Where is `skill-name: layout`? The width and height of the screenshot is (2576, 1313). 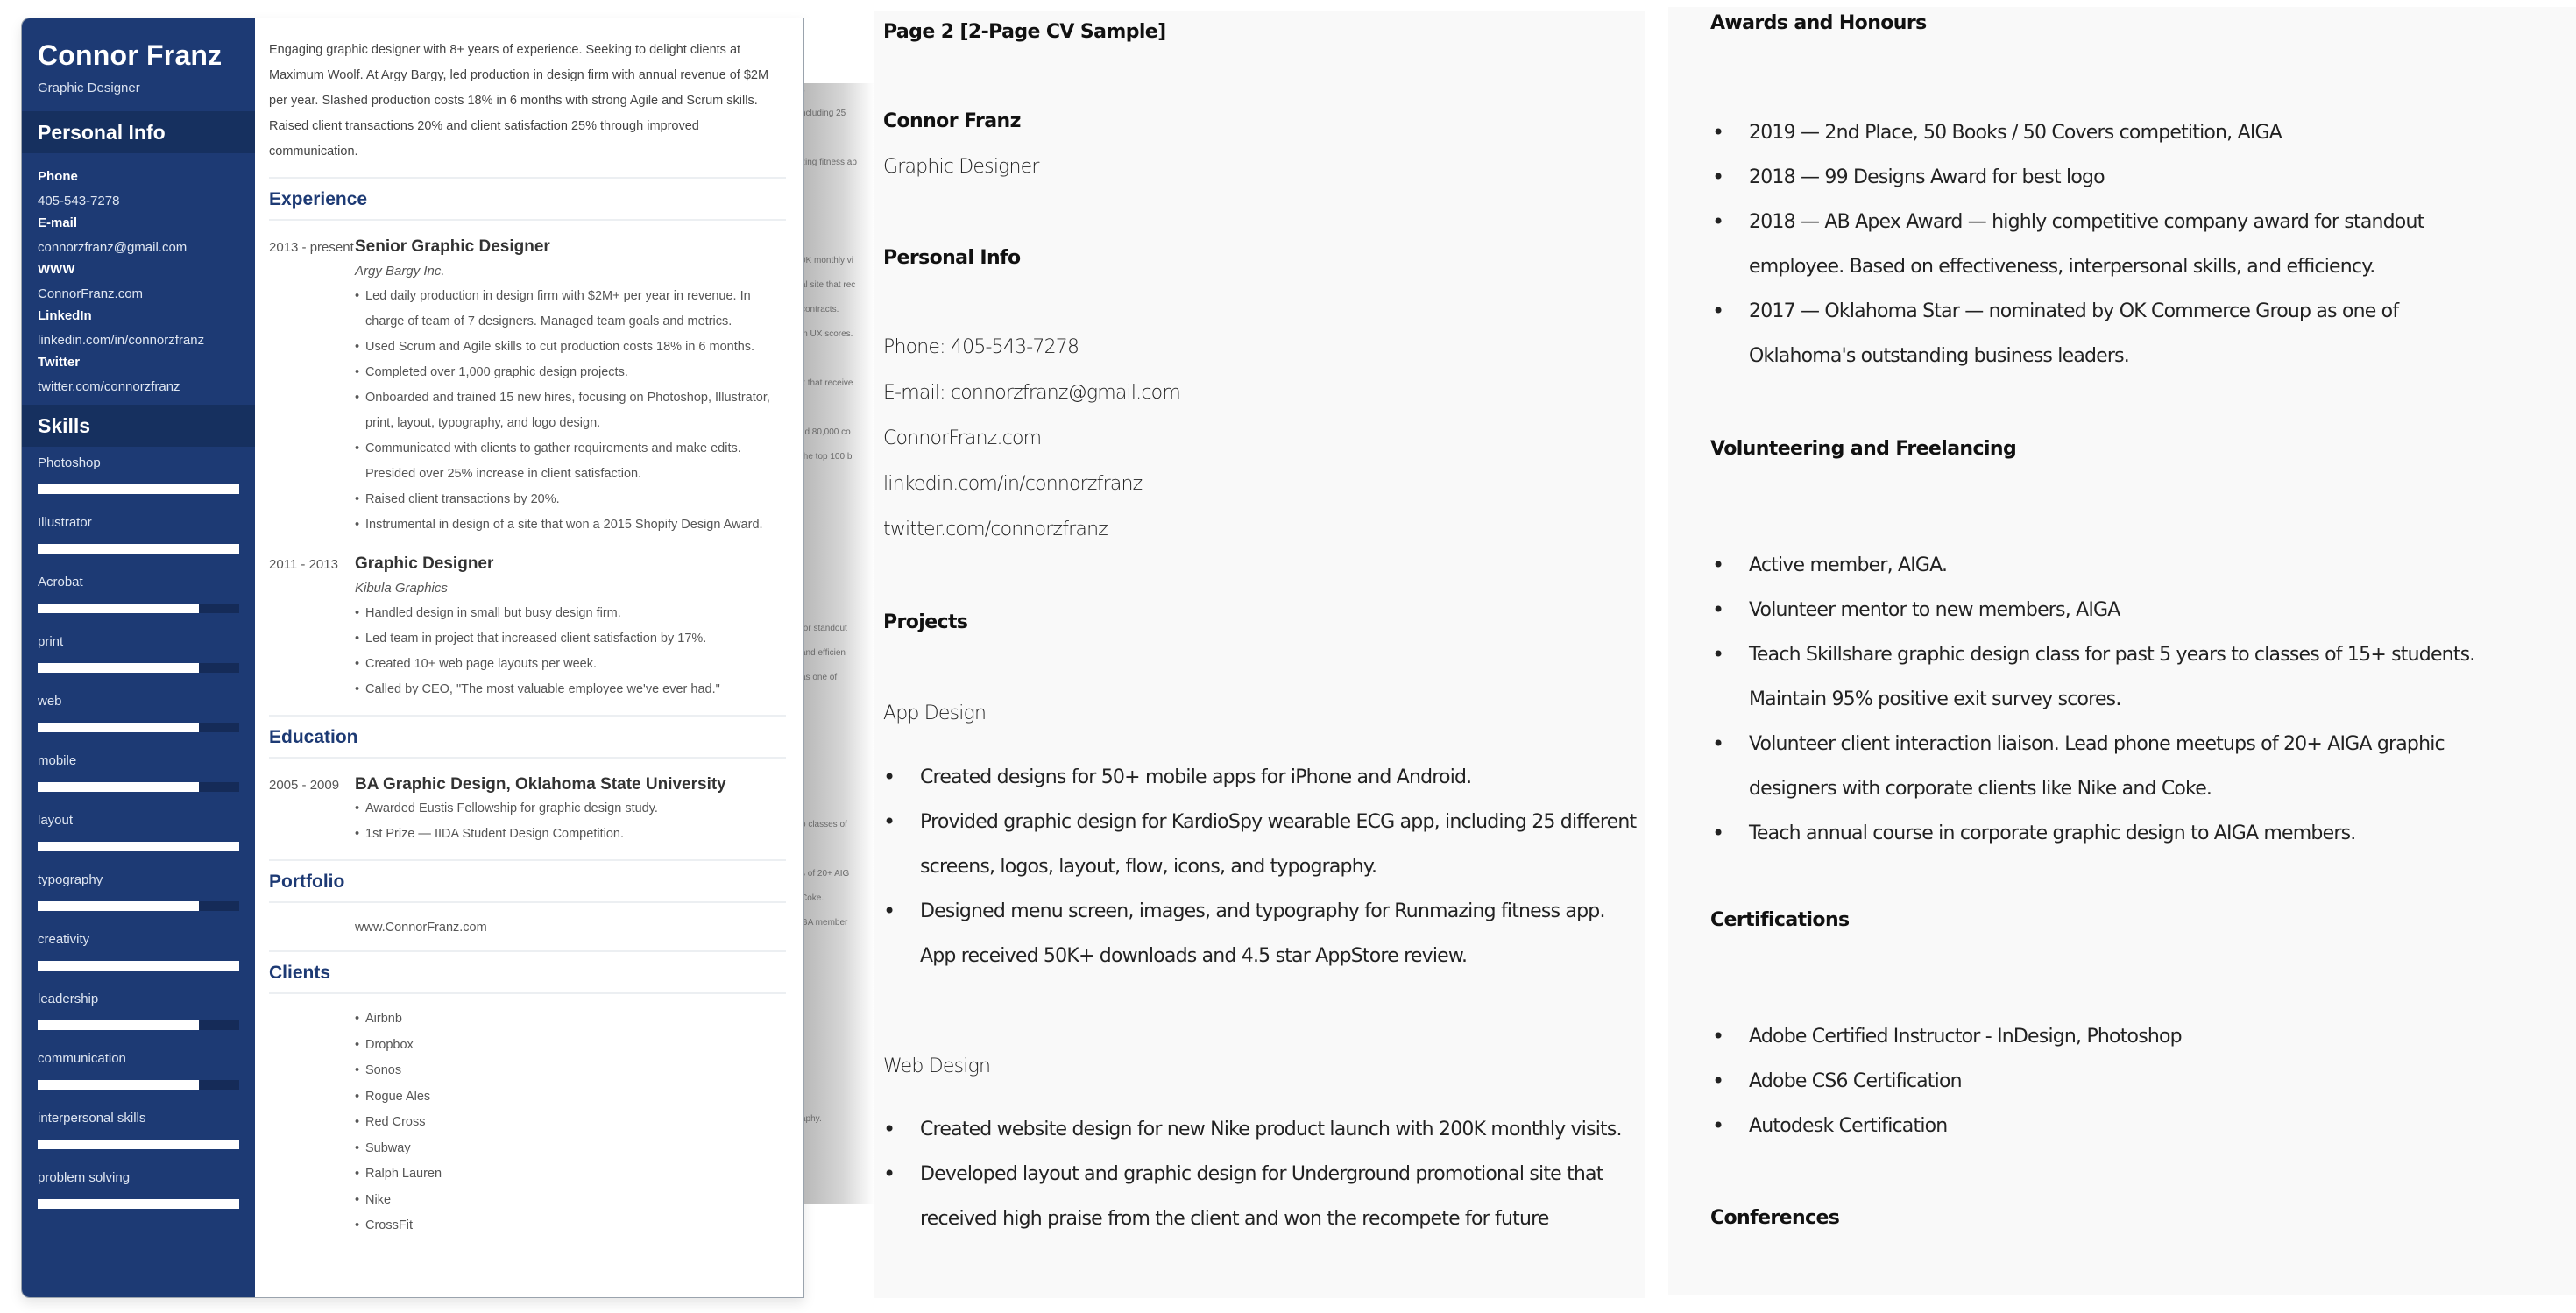 skill-name: layout is located at coordinates (56, 820).